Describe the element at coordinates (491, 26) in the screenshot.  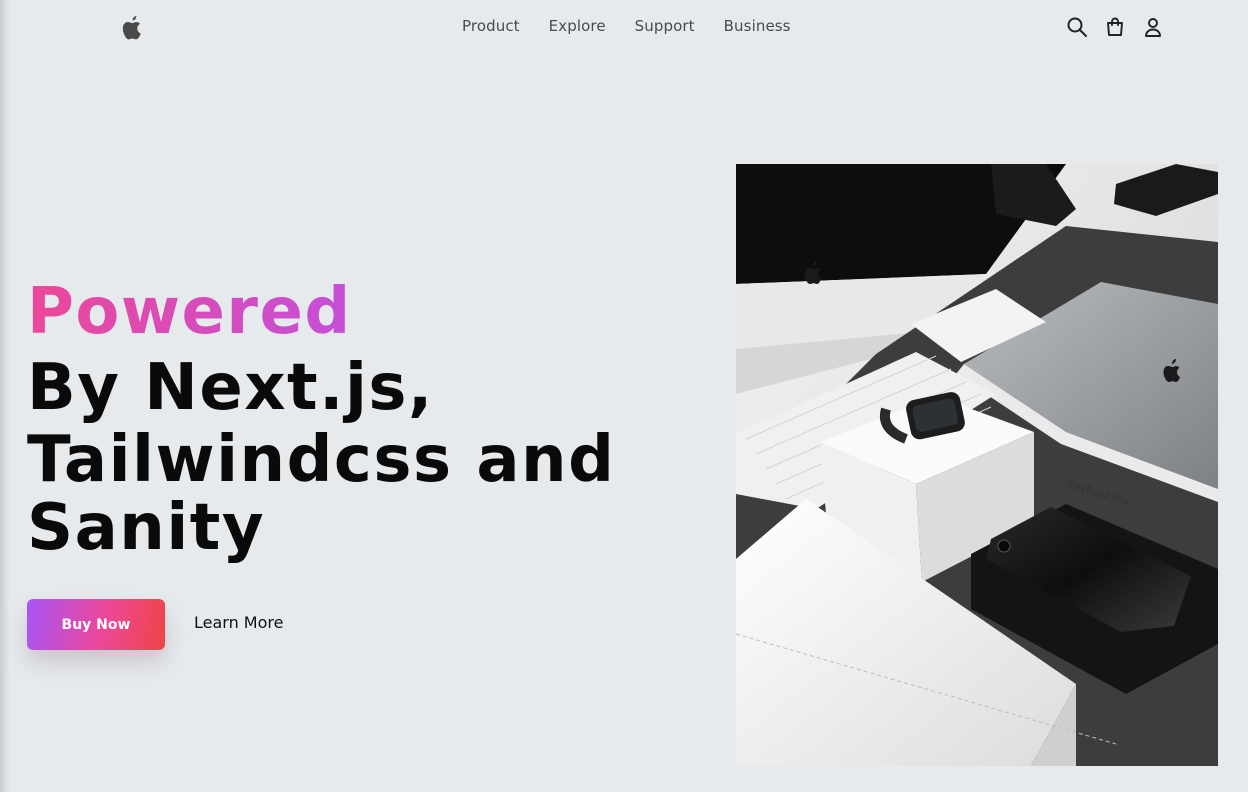
I see `nav-link-product: Product` at that location.